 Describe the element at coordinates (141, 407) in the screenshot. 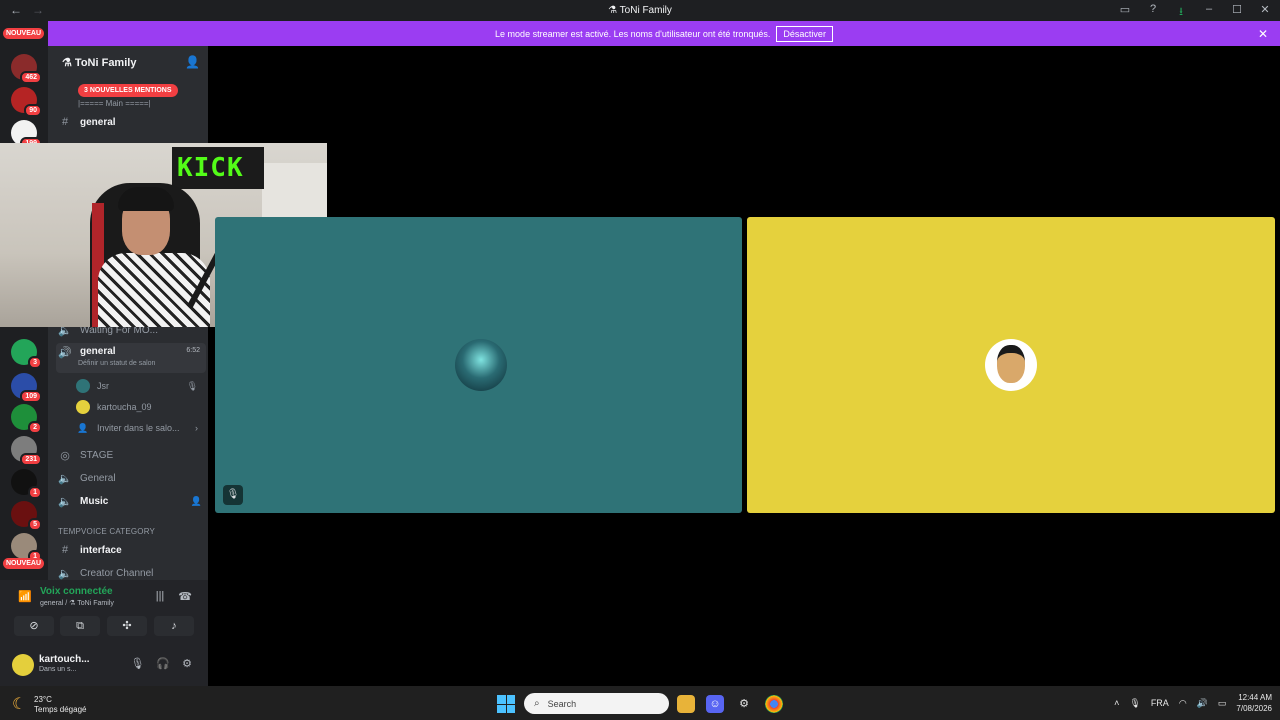

I see `voice-user: kartoucha_09` at that location.